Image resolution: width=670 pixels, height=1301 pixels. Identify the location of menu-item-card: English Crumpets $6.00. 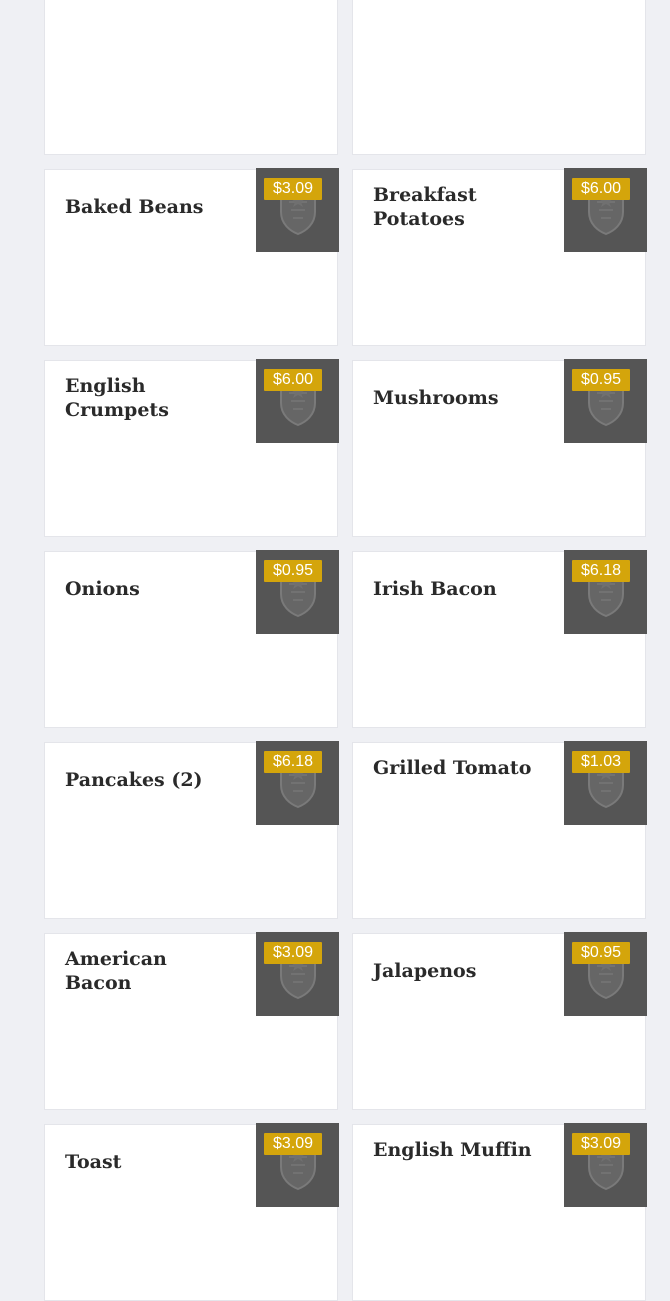
(191, 448).